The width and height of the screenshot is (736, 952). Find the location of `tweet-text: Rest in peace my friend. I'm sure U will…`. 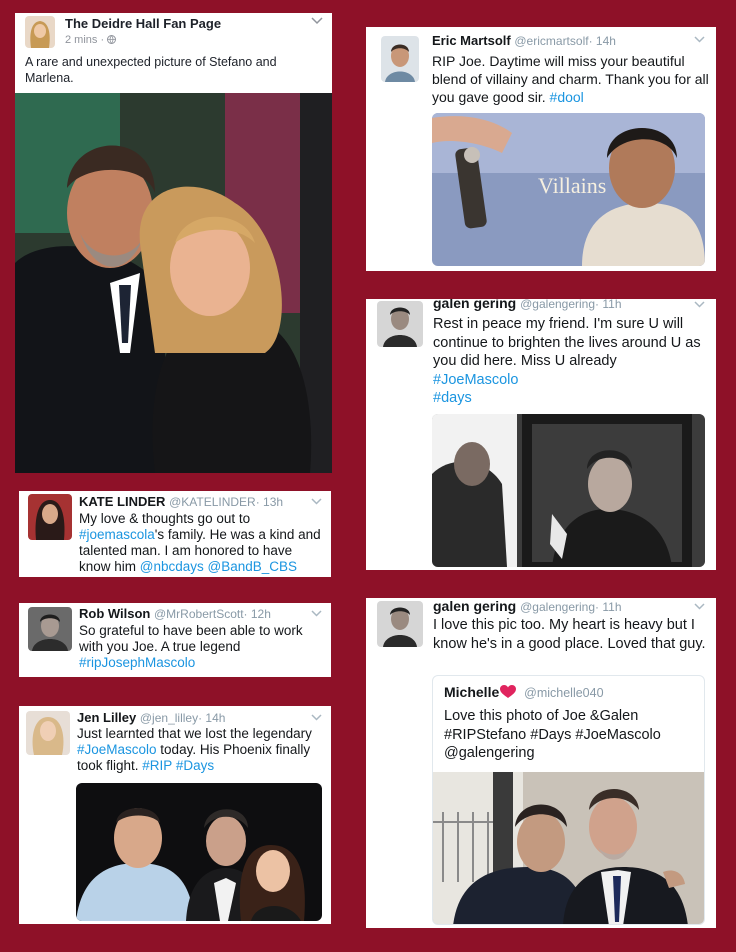

tweet-text: Rest in peace my friend. I'm sure U will… is located at coordinates (572, 361).